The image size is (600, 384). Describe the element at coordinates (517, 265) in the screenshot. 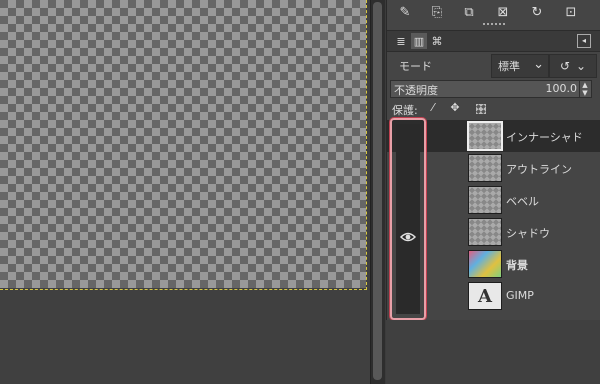

I see `layer-name: 背景` at that location.